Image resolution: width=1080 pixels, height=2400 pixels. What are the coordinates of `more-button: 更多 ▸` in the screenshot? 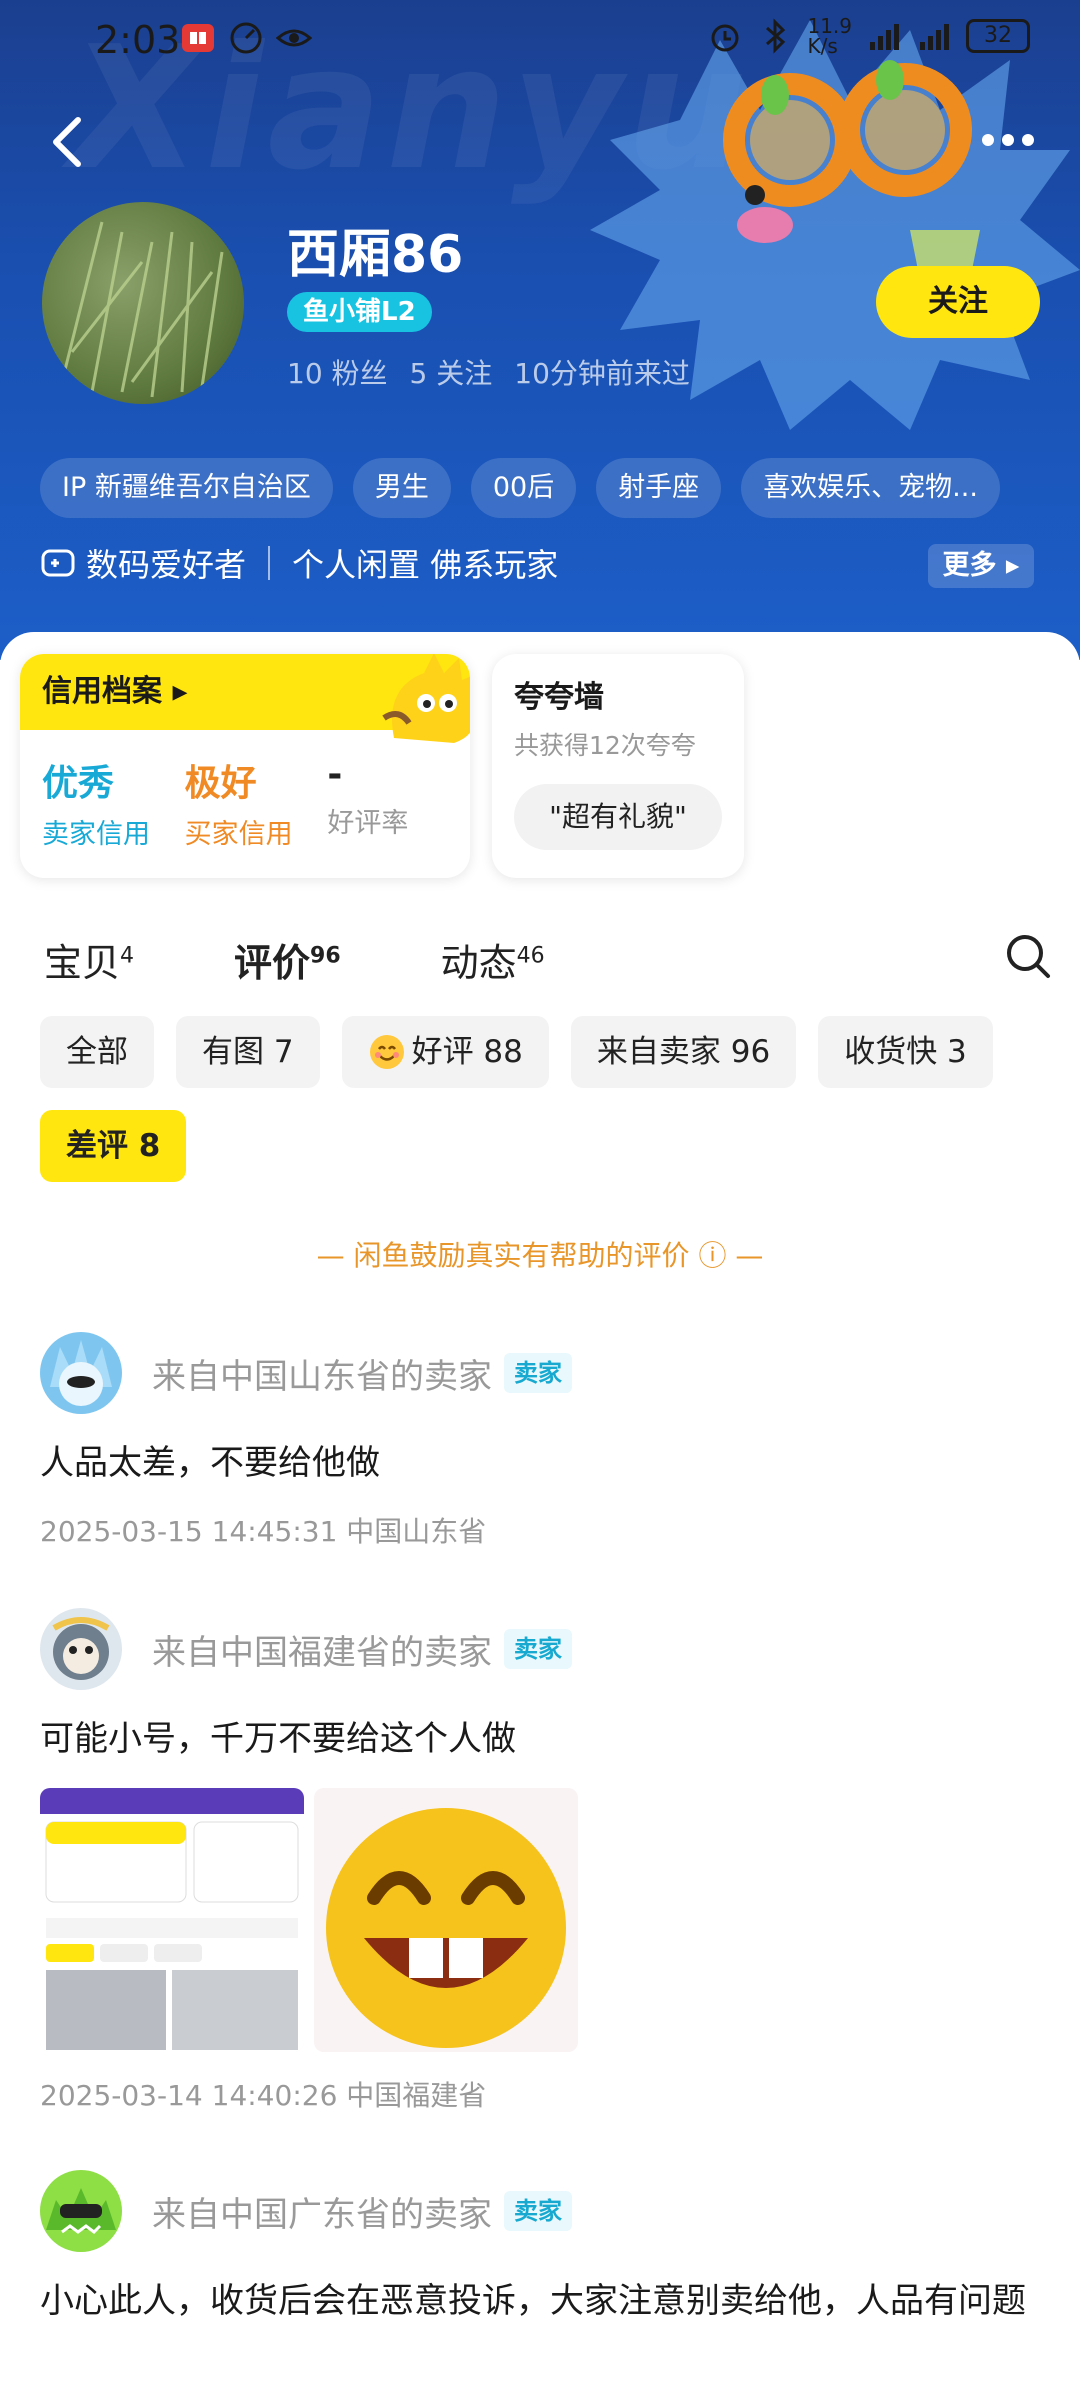 It's located at (981, 566).